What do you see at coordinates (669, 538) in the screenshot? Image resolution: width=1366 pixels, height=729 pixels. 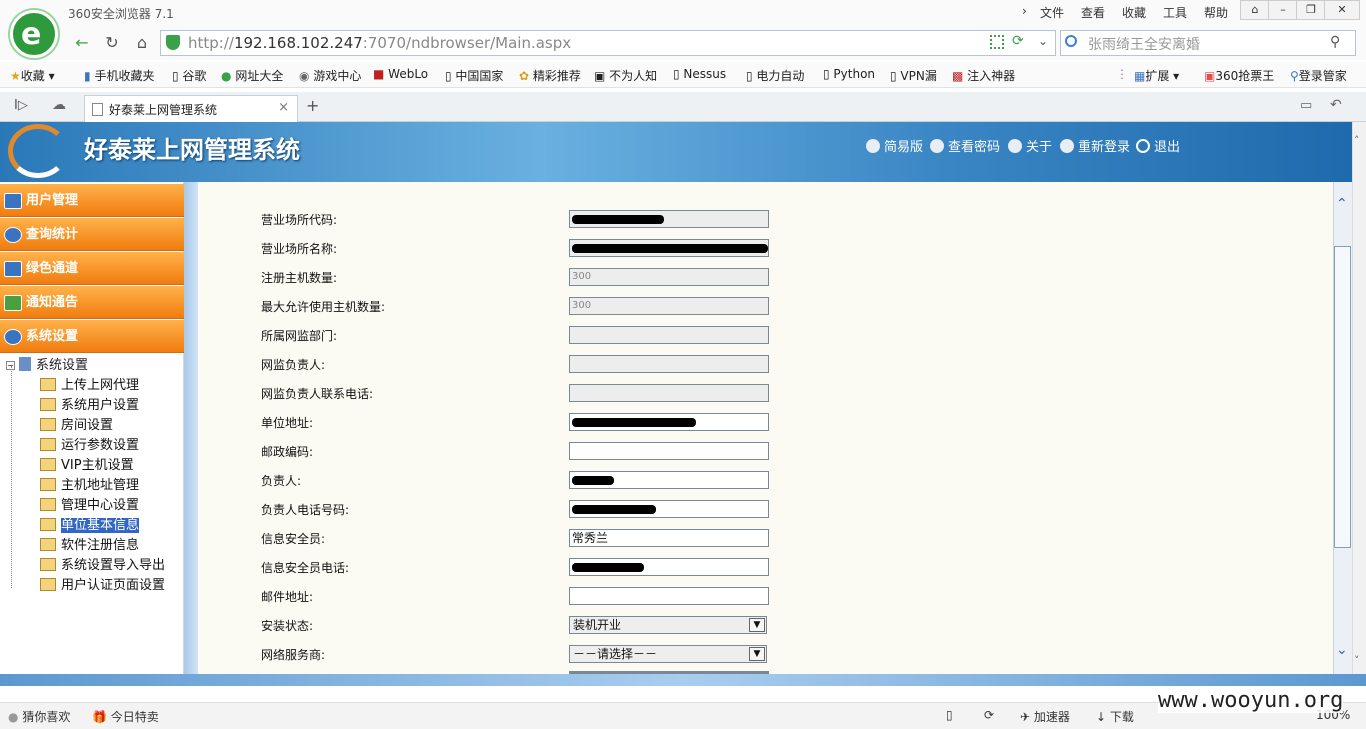 I see `security-officer-input: 常秀兰` at bounding box center [669, 538].